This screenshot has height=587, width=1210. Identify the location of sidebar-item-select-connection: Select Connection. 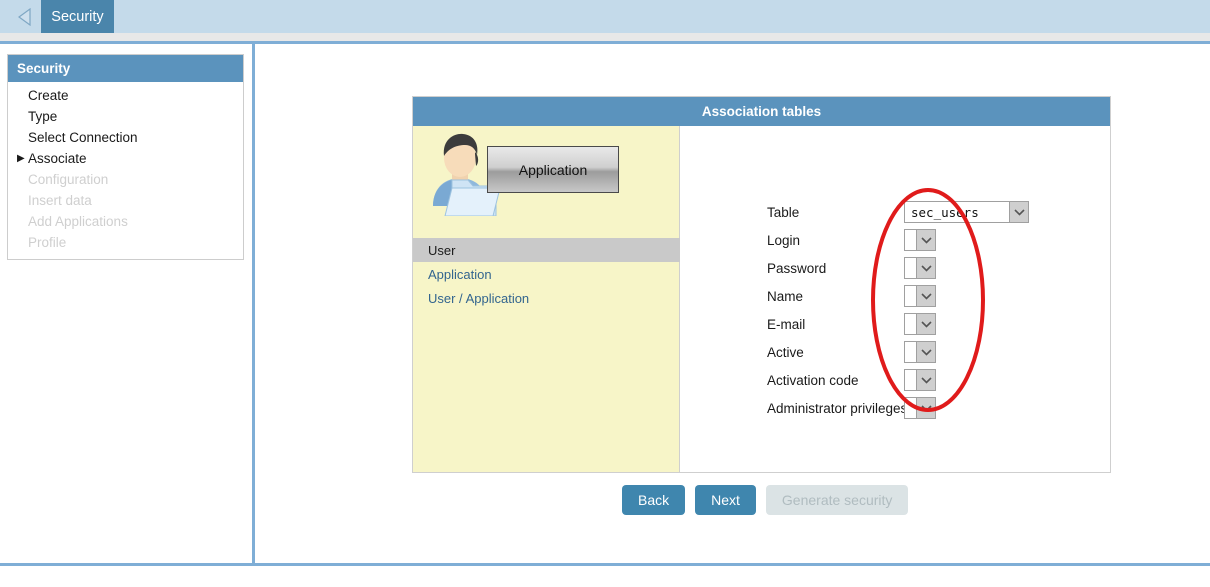
(125, 137).